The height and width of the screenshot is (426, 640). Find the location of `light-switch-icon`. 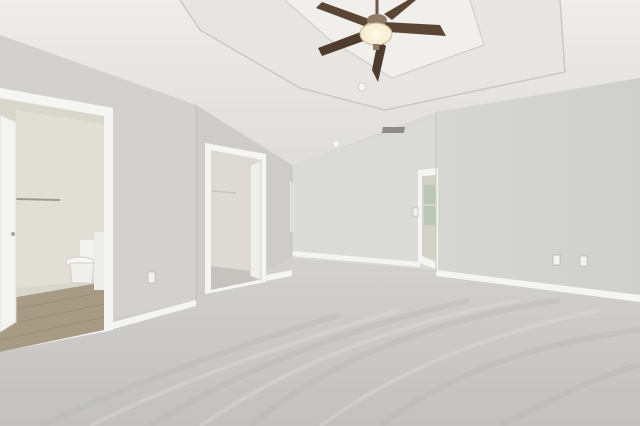

light-switch-icon is located at coordinates (415, 212).